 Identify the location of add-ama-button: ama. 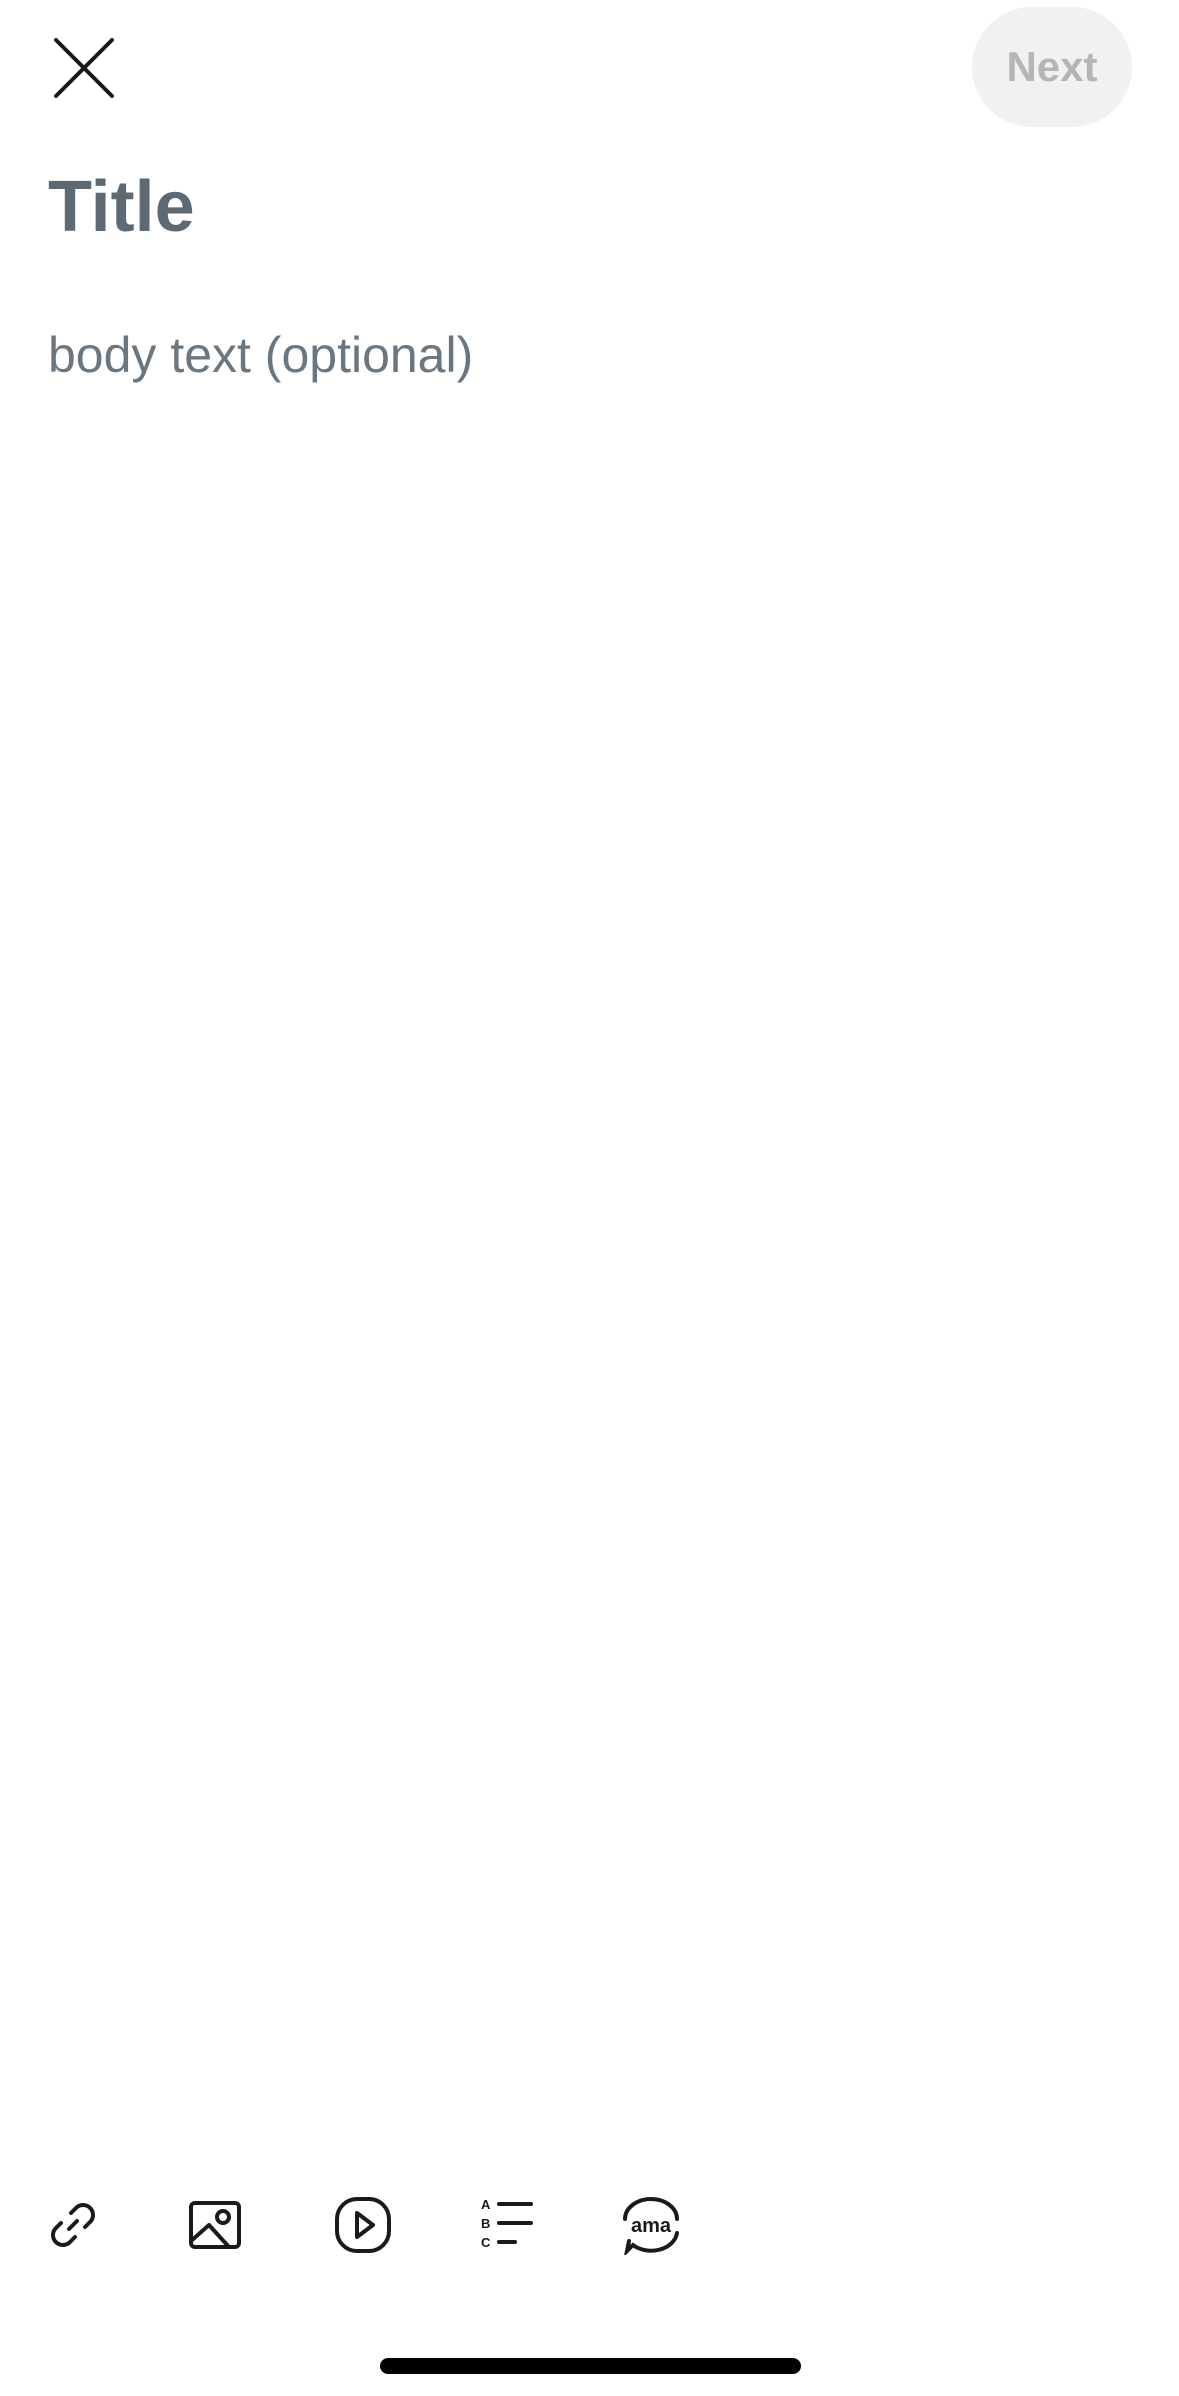
(651, 2225).